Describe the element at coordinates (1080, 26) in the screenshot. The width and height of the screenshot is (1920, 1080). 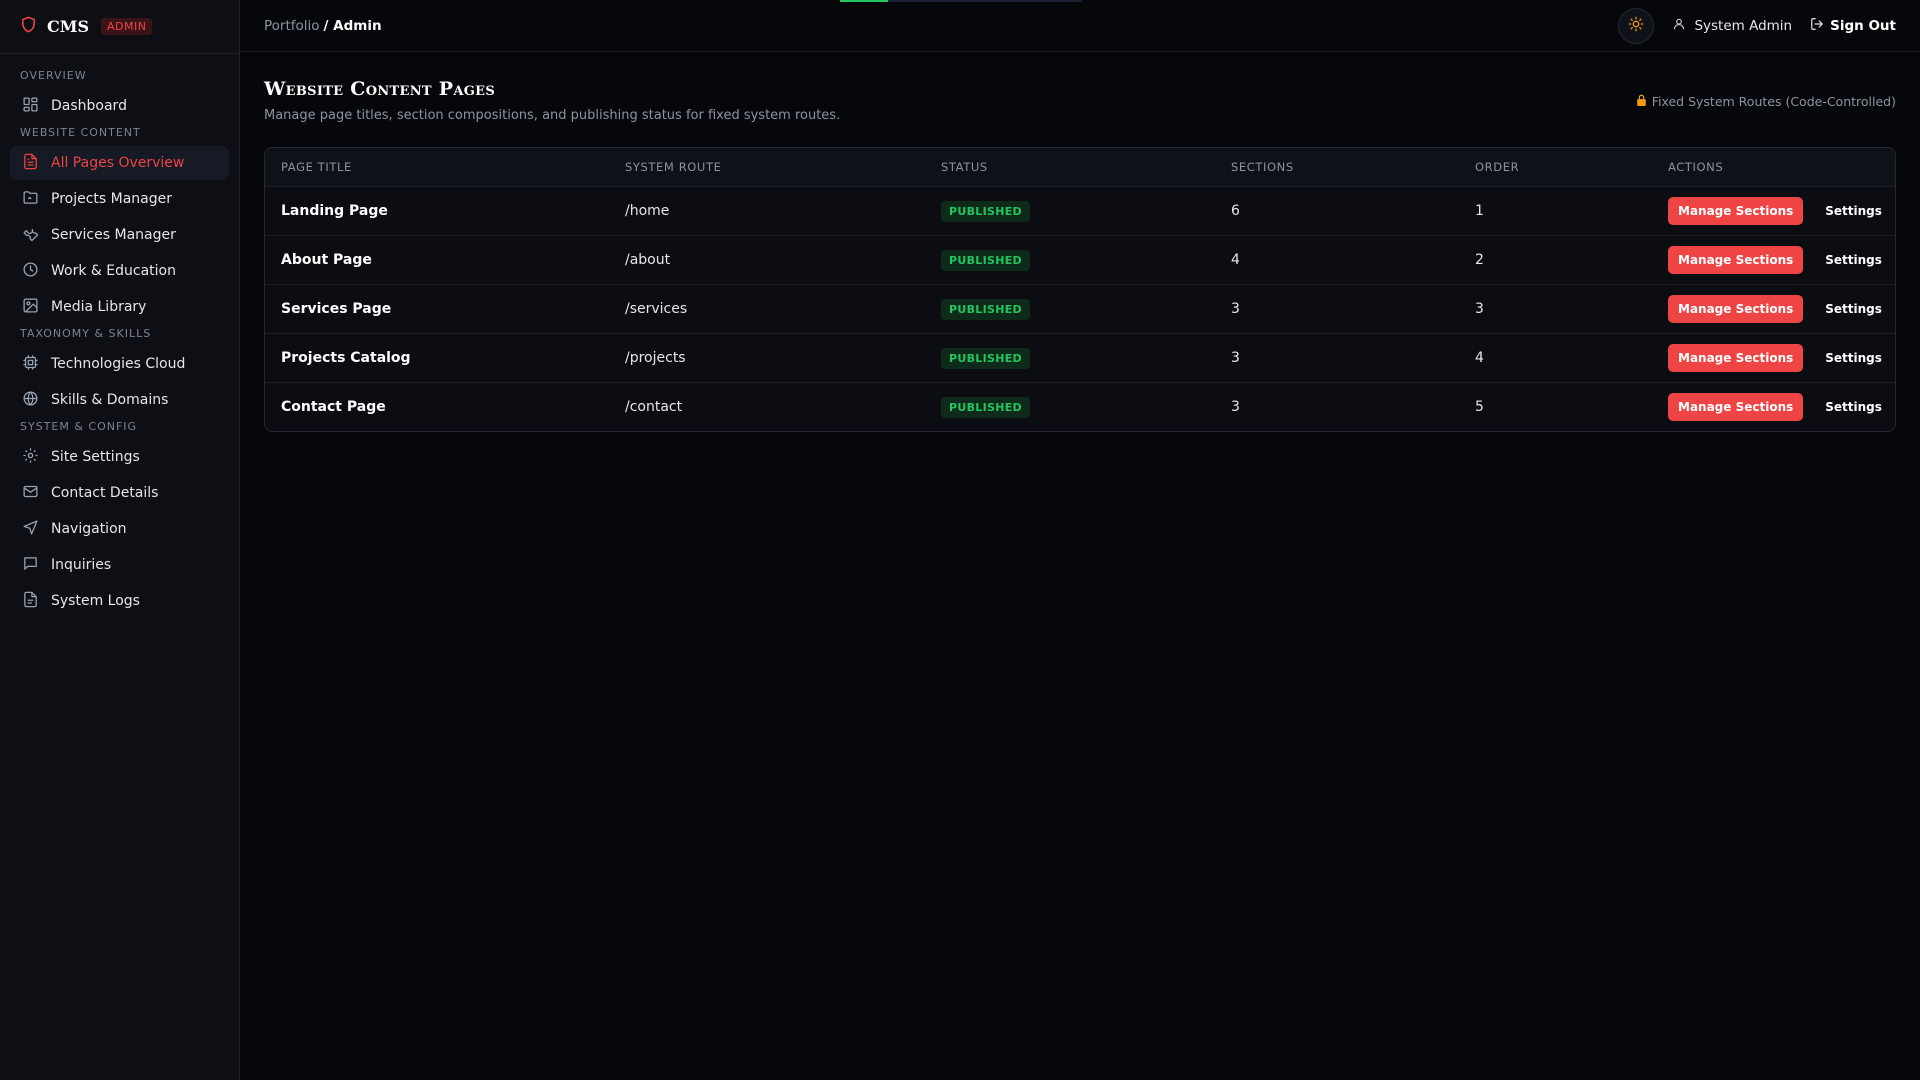
I see `top-header: Portfolio / Admin System Admin Sign Out` at that location.